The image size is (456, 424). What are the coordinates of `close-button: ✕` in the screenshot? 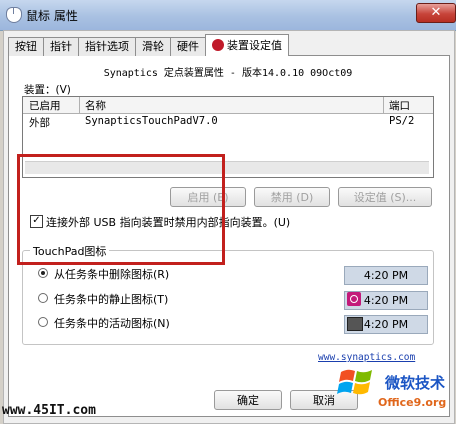 It's located at (436, 13).